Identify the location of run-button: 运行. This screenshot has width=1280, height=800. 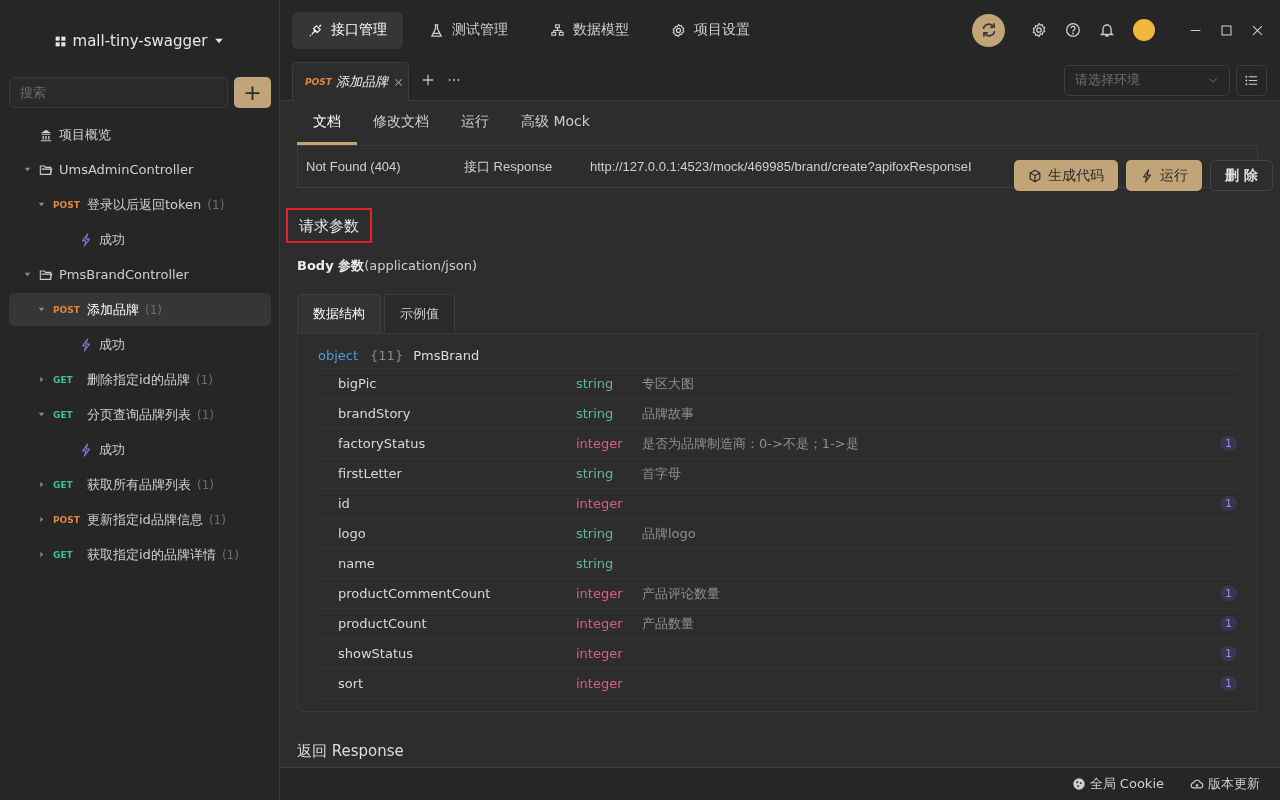
(1164, 175).